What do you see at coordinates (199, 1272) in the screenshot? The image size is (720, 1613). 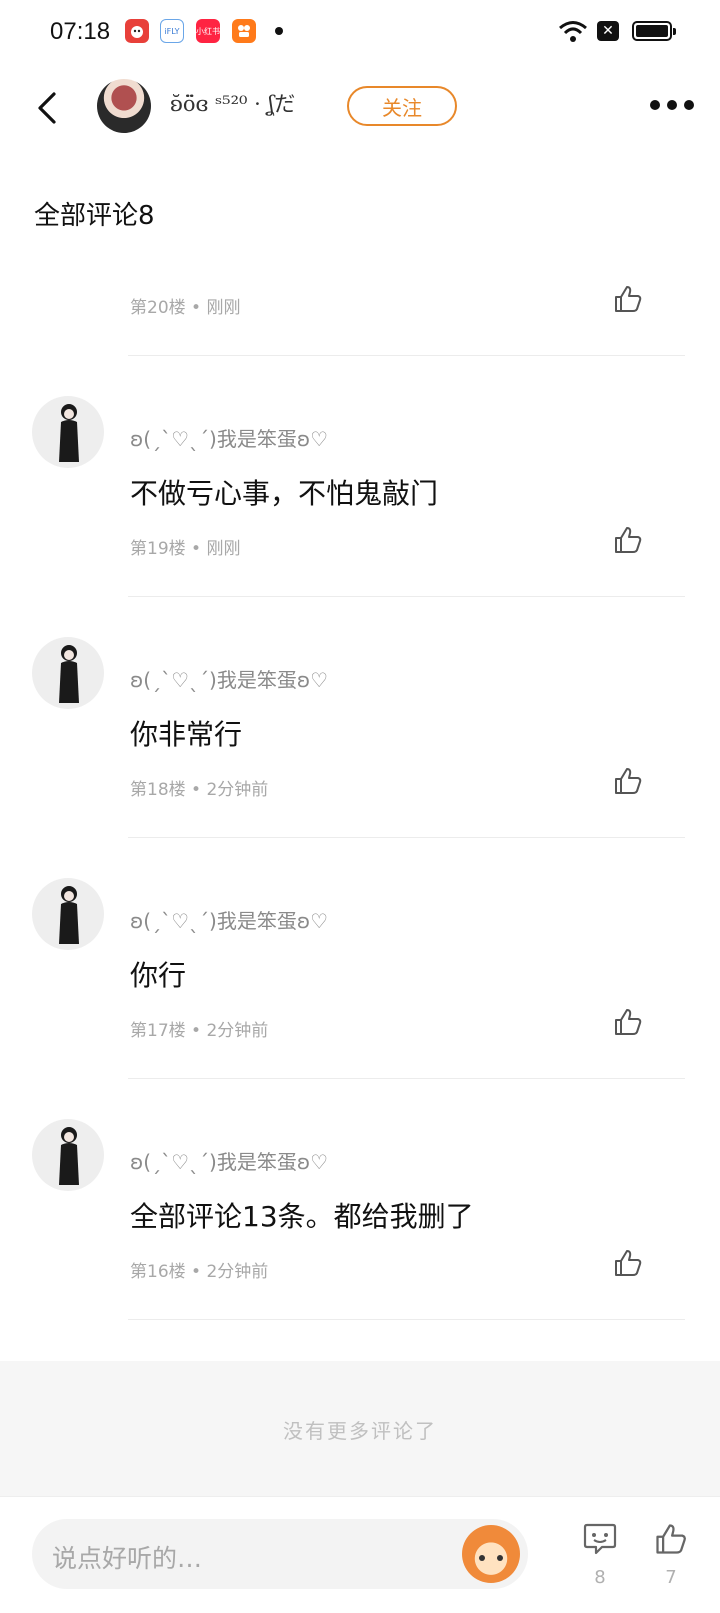 I see `comment-meta: 第16楼 • 2分钟前` at bounding box center [199, 1272].